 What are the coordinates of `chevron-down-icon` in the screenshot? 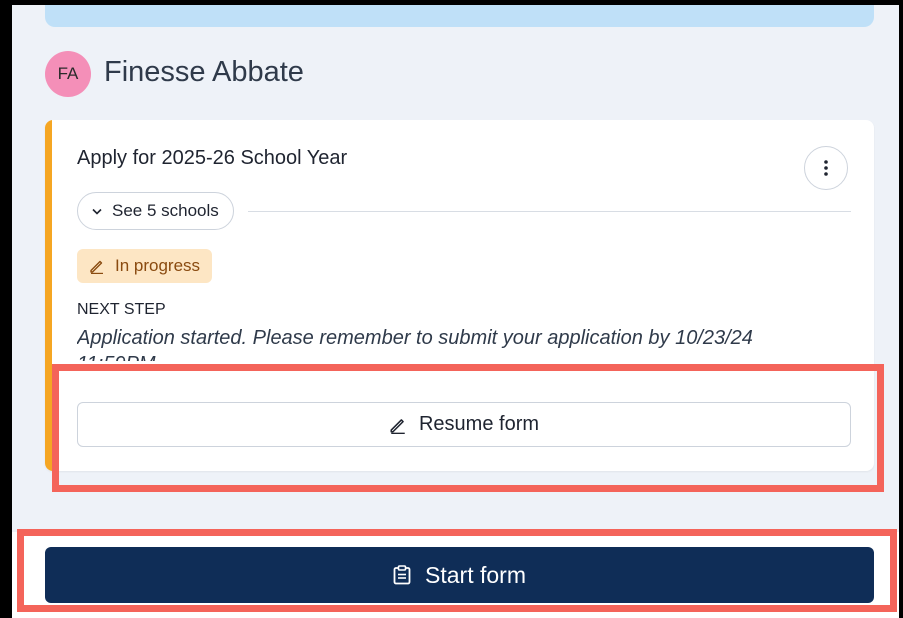 It's located at (97, 211).